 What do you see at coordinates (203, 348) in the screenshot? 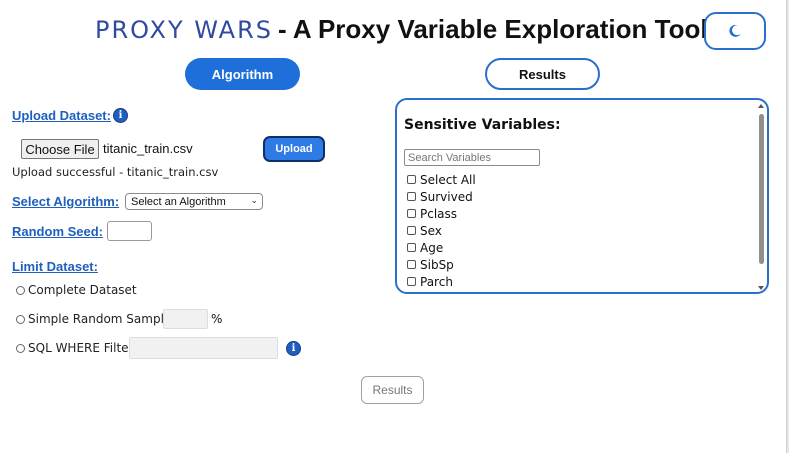
I see `sql-filter-input` at bounding box center [203, 348].